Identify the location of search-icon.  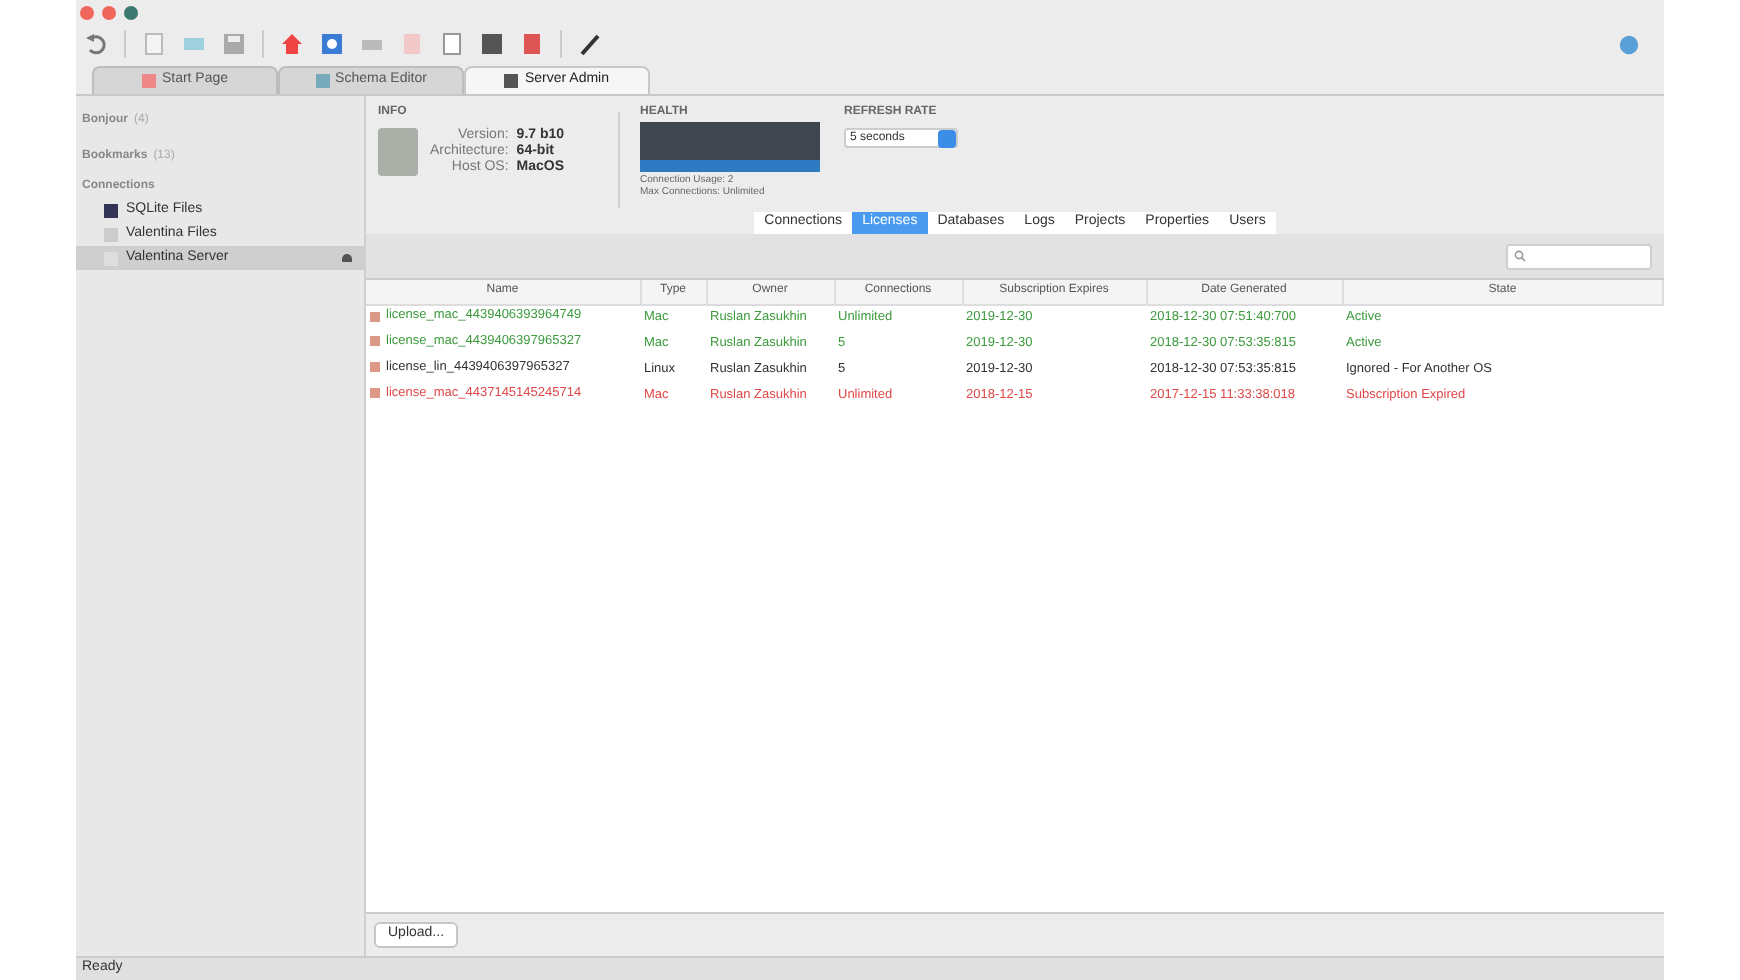
(1520, 256).